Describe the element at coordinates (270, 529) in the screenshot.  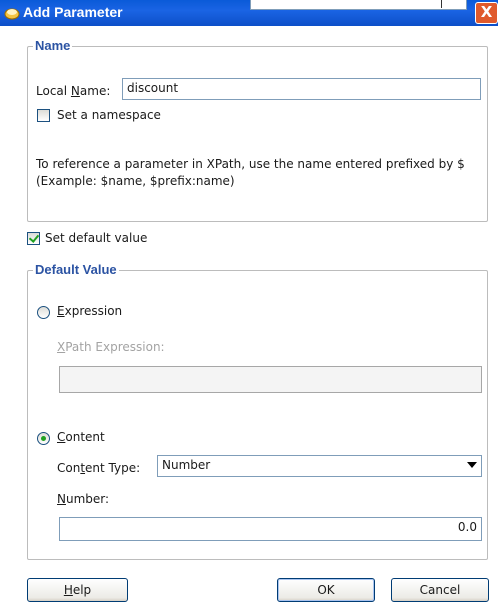
I see `number-field: 0.0` at that location.